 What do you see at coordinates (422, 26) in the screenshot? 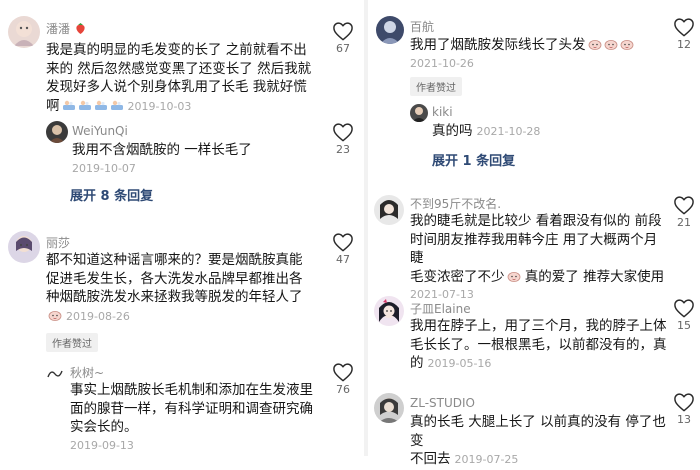
I see `comment-username: 百航` at bounding box center [422, 26].